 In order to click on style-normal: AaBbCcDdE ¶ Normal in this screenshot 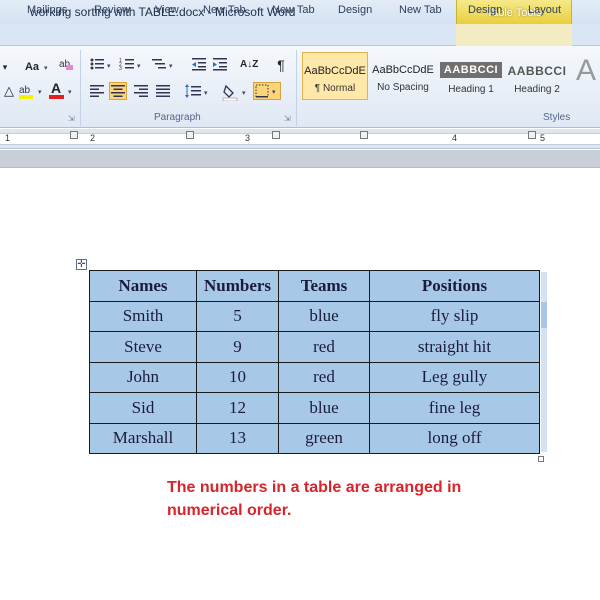, I will do `click(335, 76)`.